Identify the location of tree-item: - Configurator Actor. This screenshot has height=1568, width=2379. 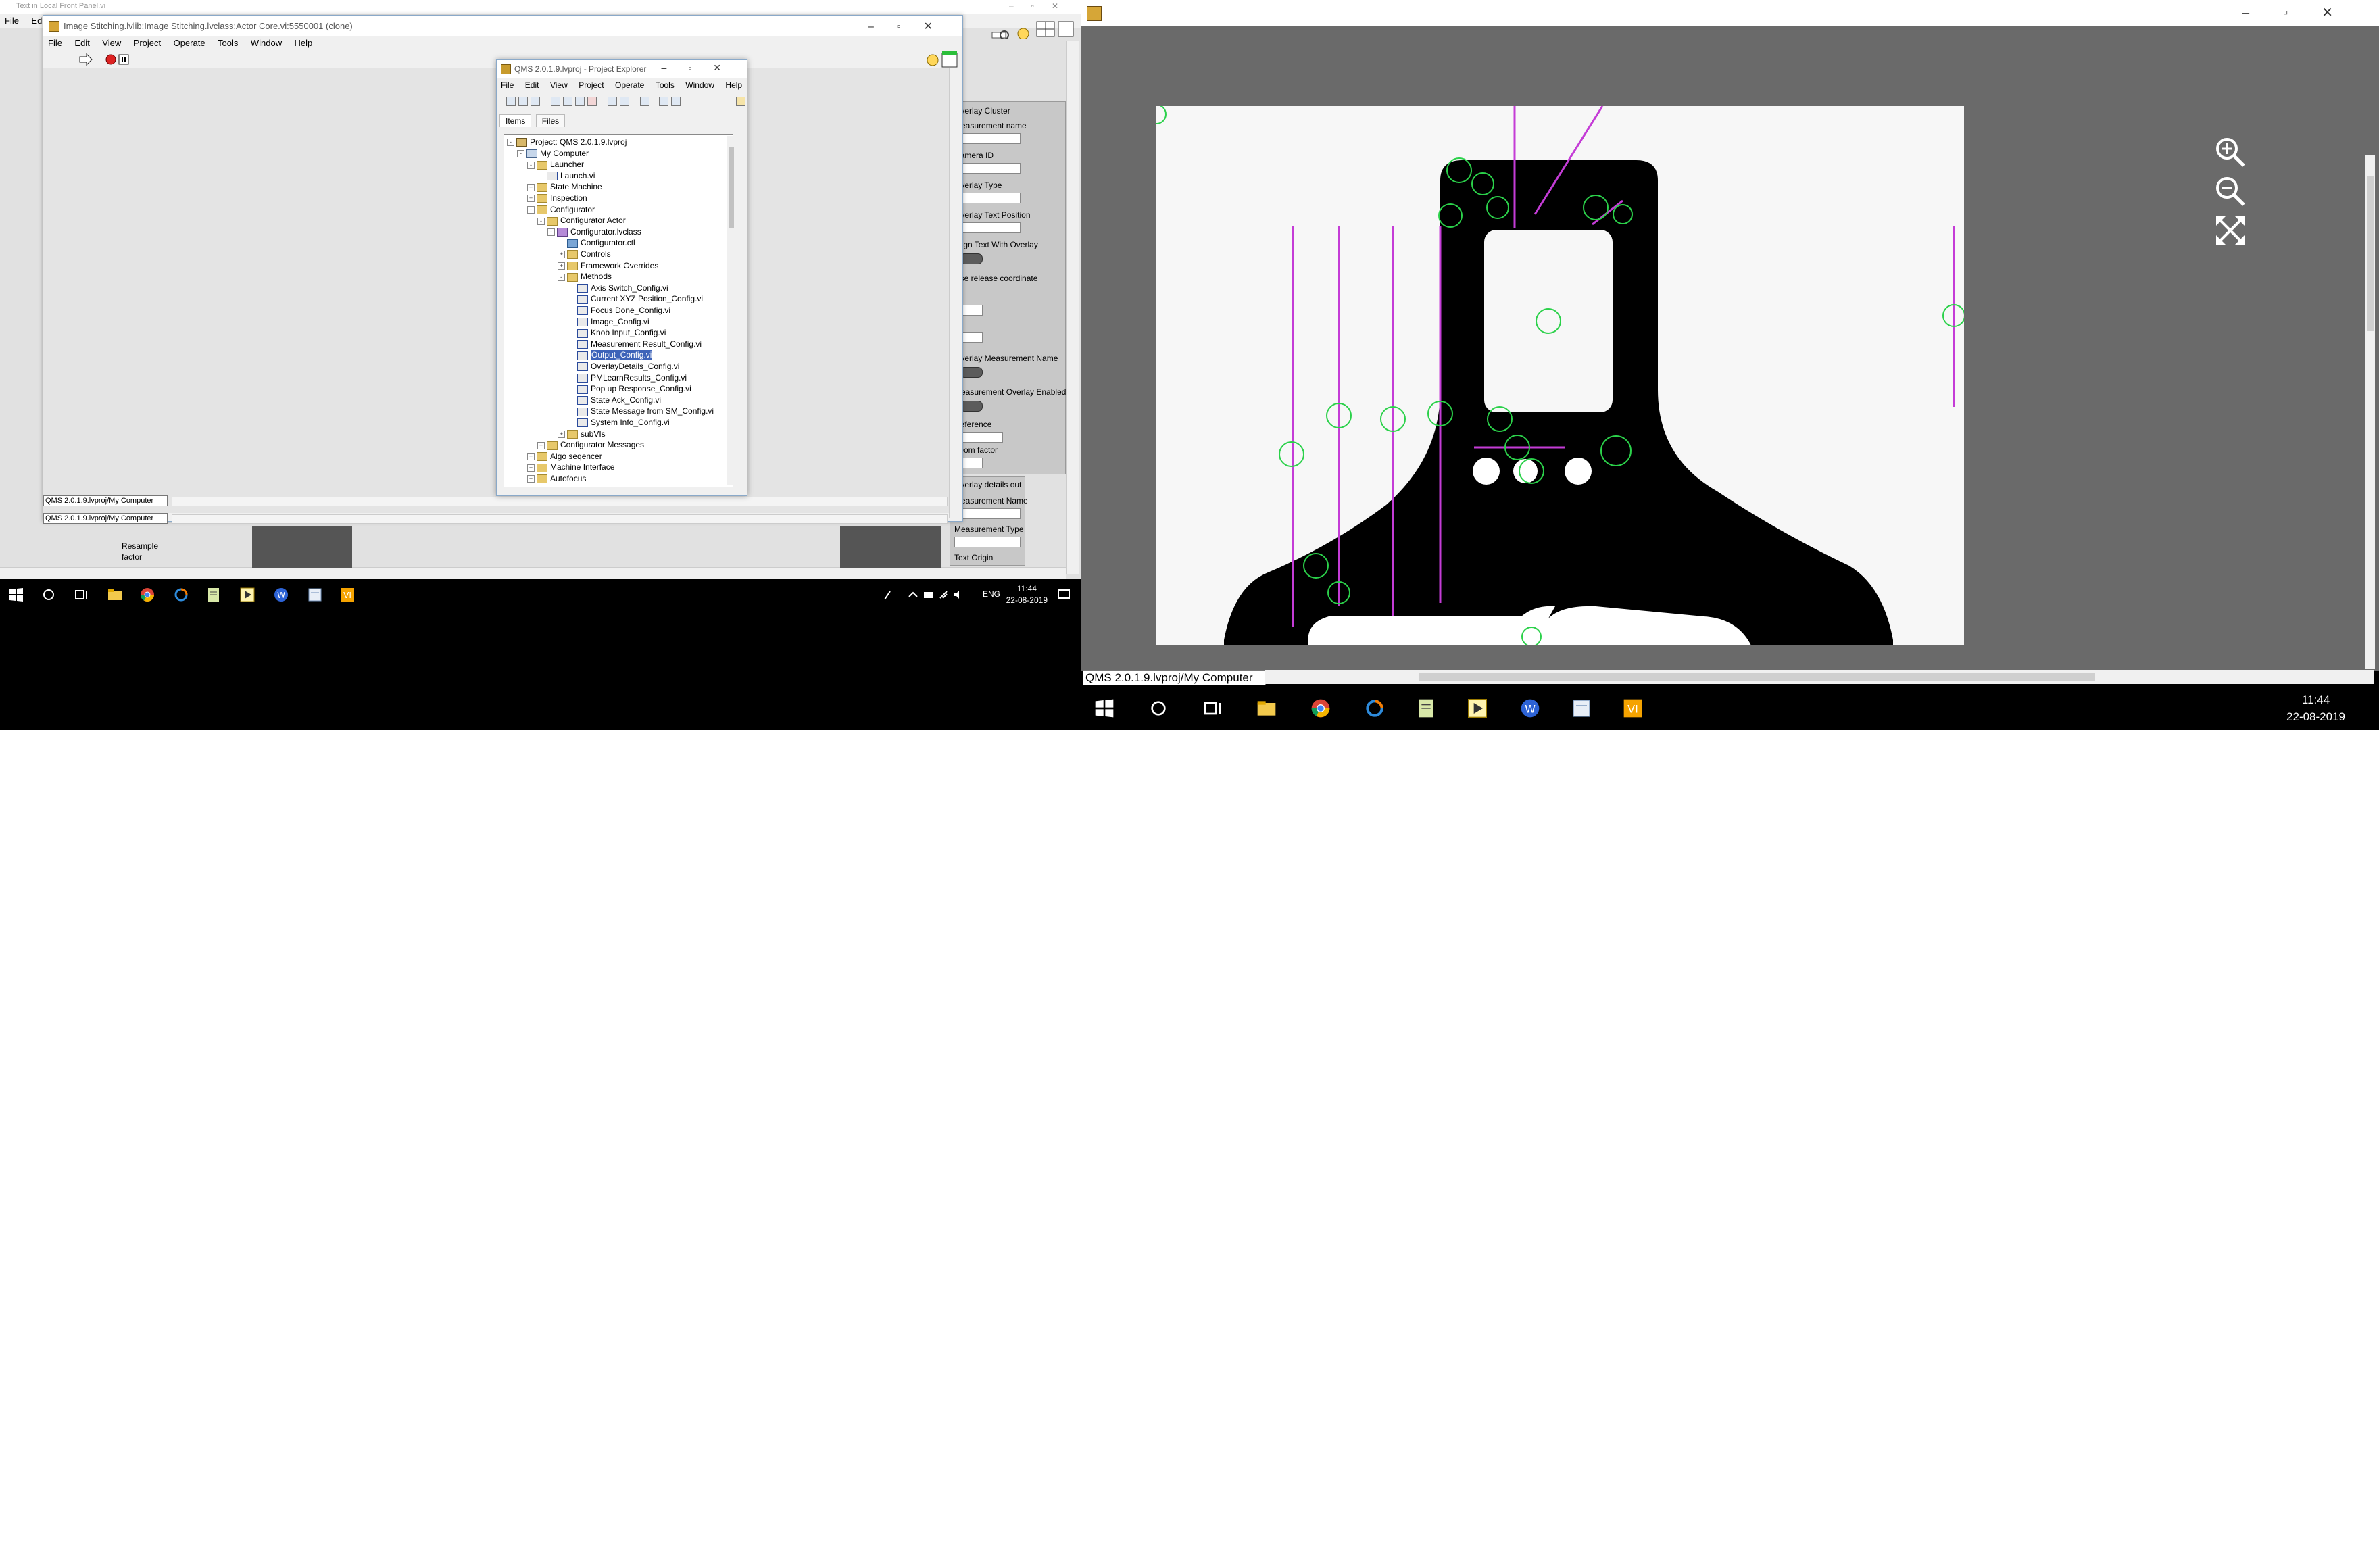
(582, 220).